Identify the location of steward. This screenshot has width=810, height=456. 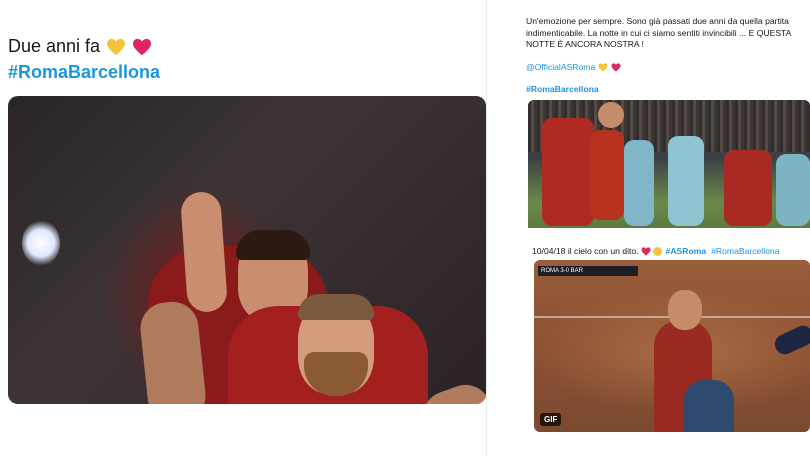
(709, 406).